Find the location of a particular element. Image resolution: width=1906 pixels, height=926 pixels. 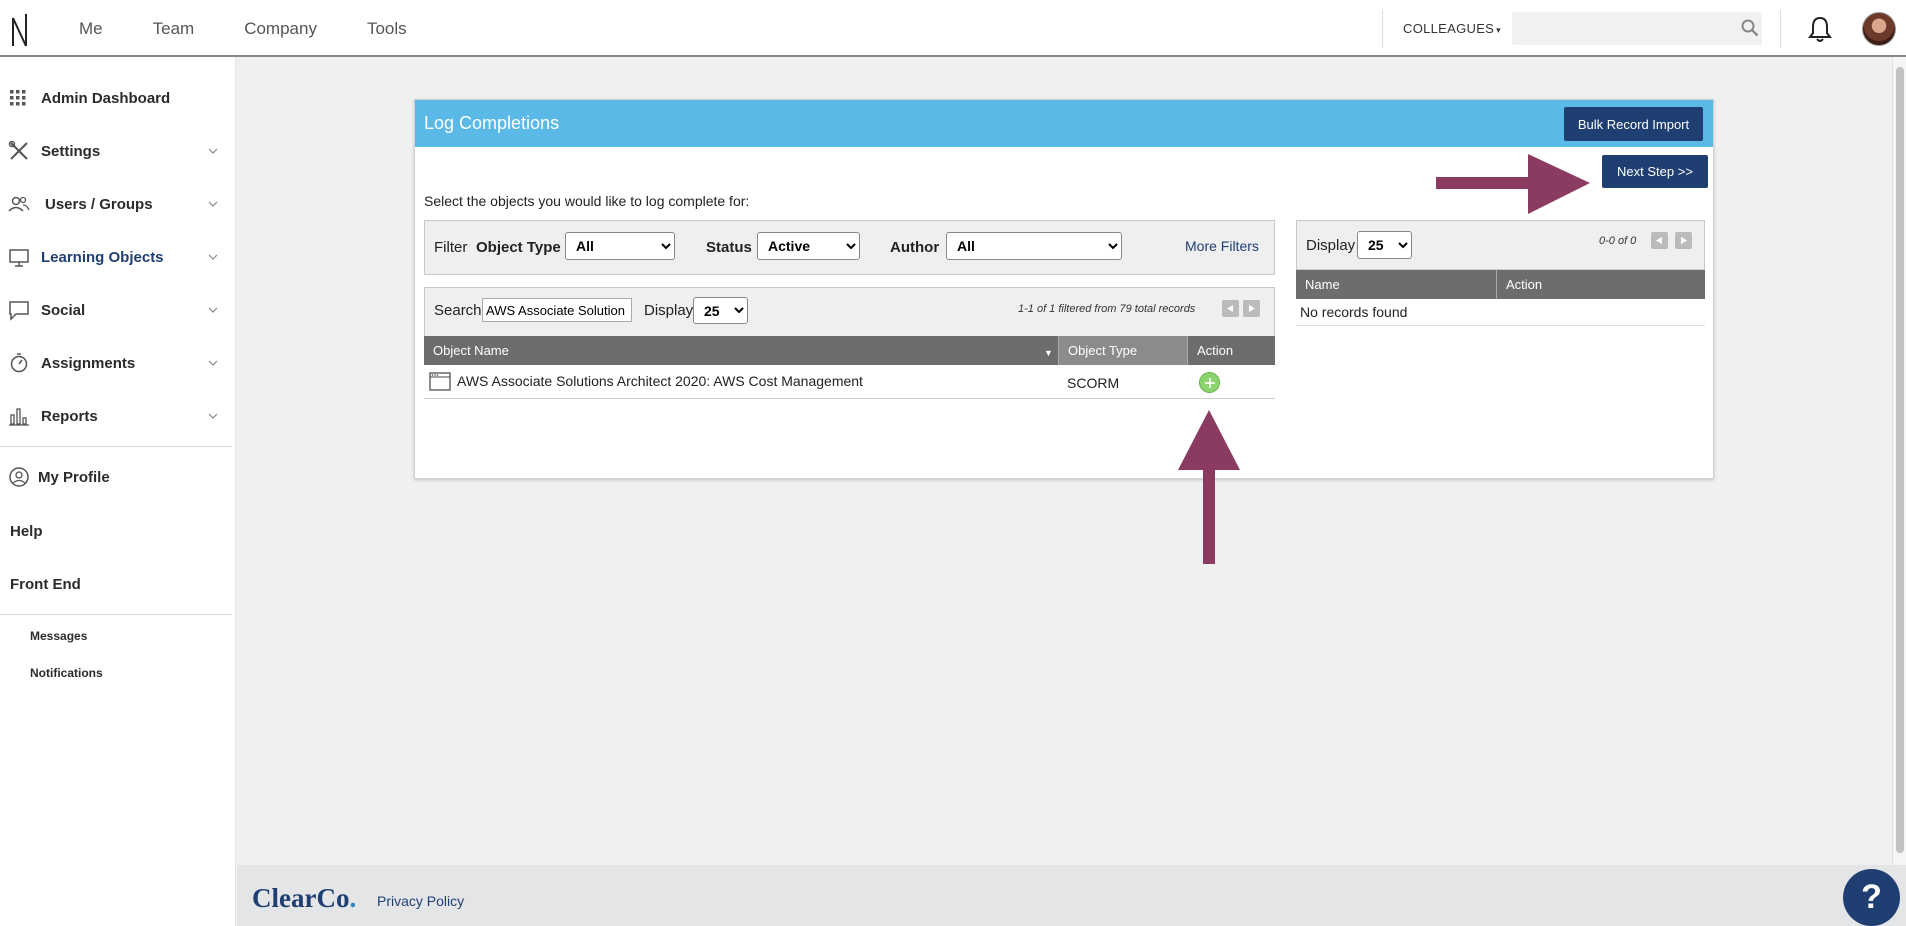

sidebar-item-label: Learning Objects is located at coordinates (102, 257).